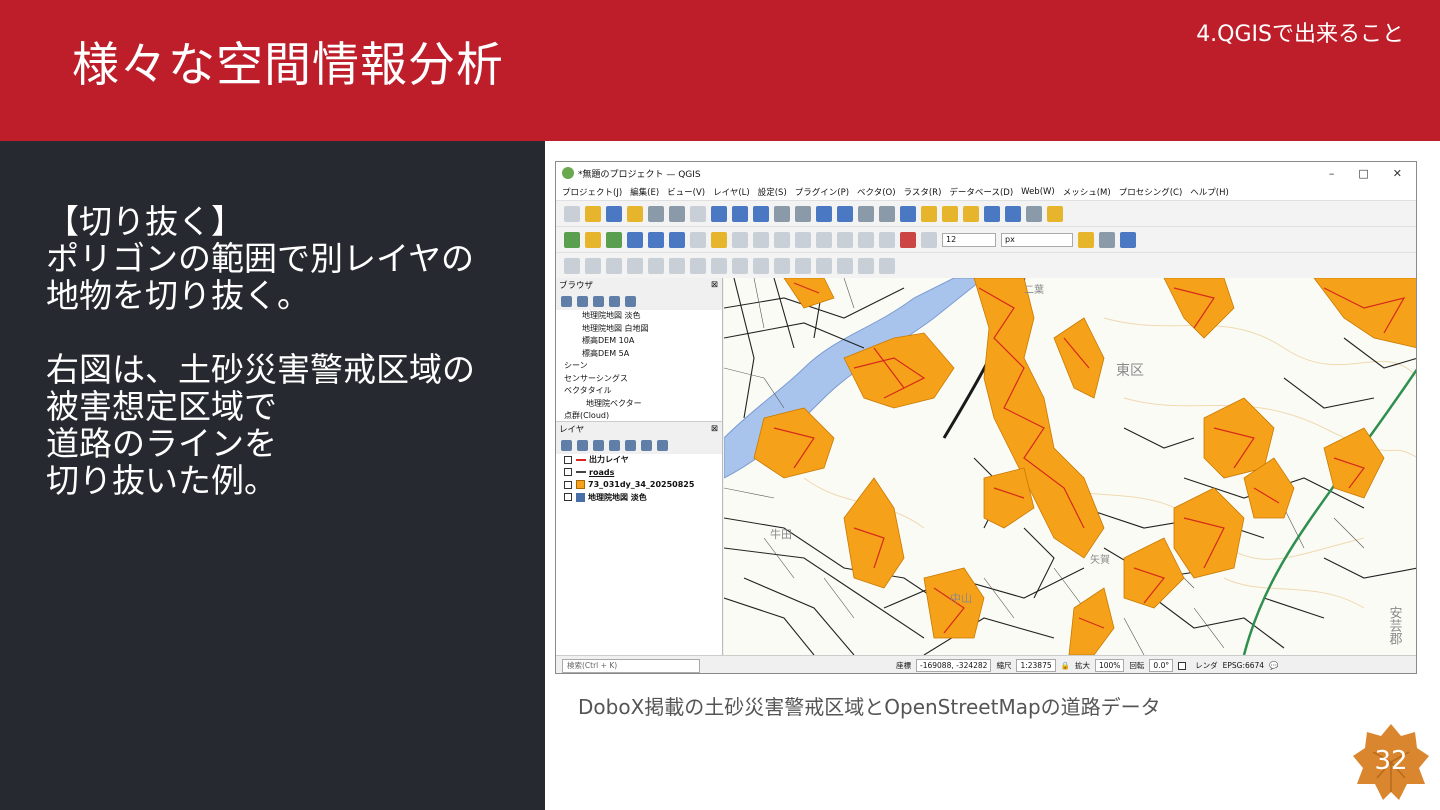 This screenshot has height=810, width=1440. What do you see at coordinates (1151, 192) in the screenshot?
I see `menu-processing: プロセシング(C)` at bounding box center [1151, 192].